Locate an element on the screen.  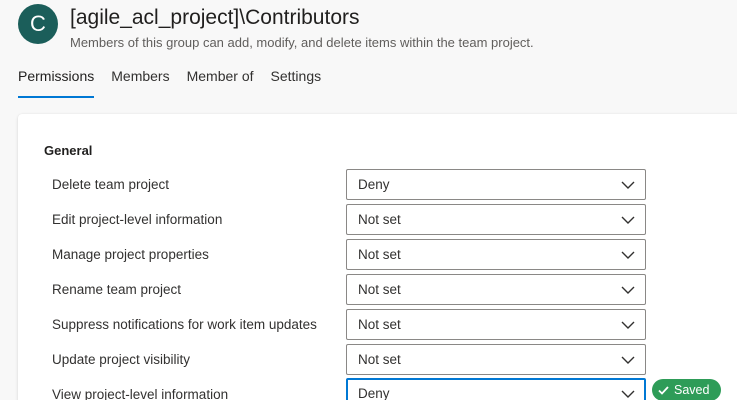
page-title: [agile_acl_project]\Contributors is located at coordinates (215, 17).